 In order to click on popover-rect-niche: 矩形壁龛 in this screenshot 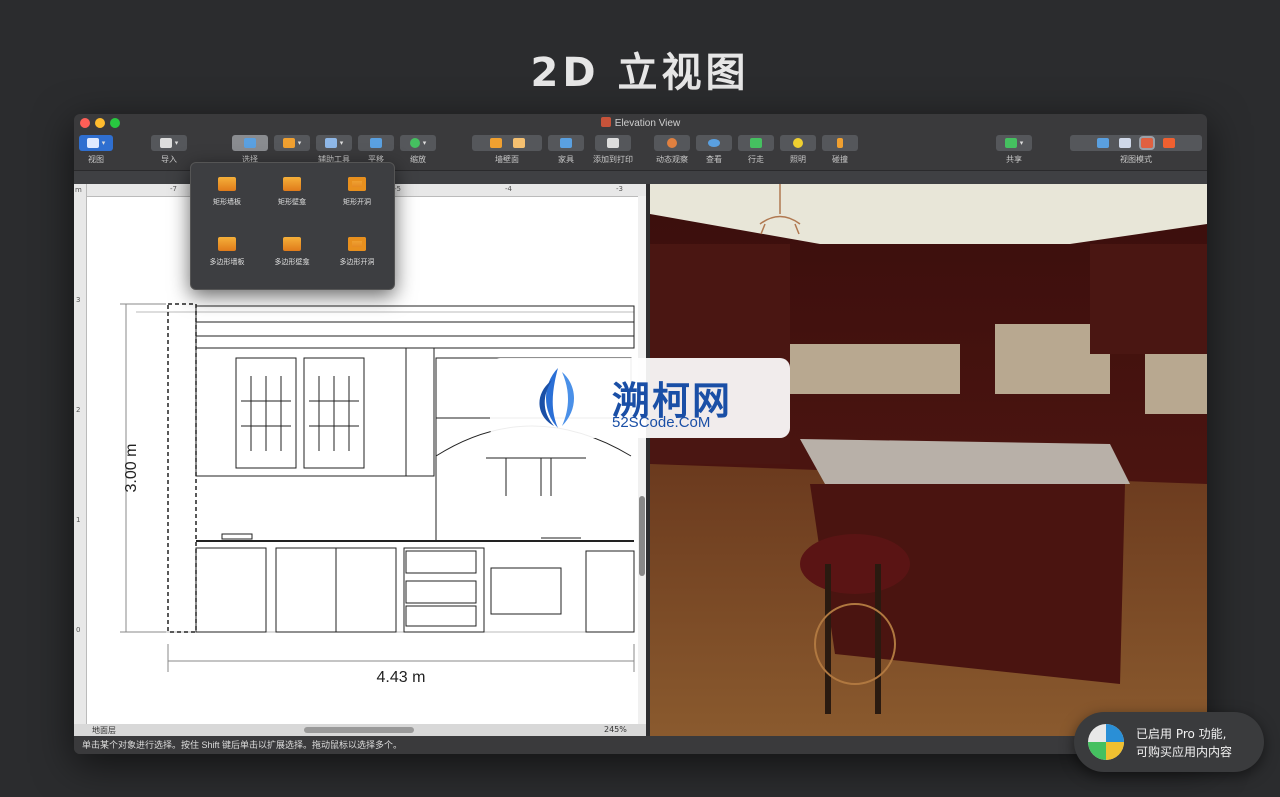, I will do `click(292, 192)`.